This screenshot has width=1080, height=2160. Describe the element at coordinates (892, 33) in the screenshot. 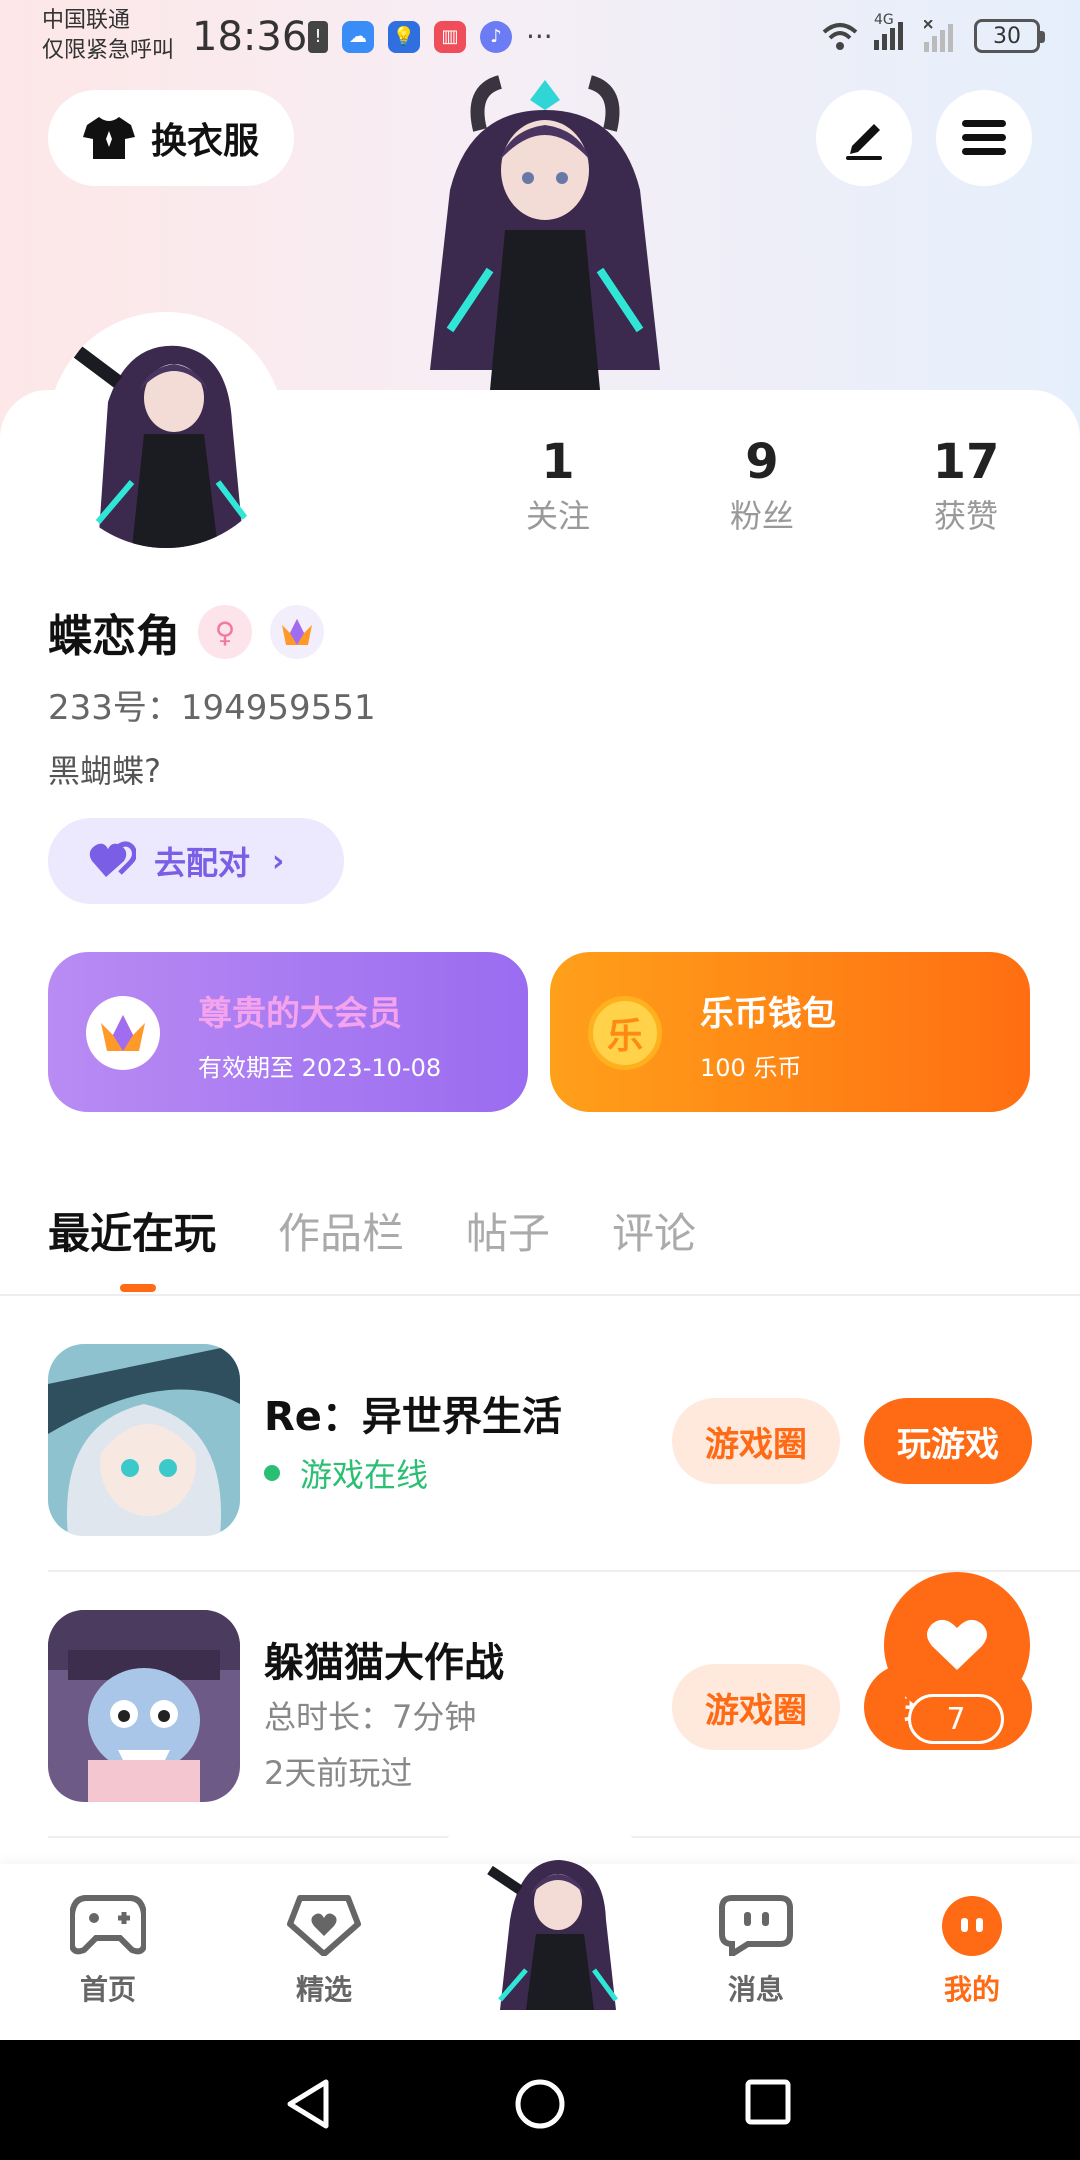

I see `signal-icon: 4G` at that location.